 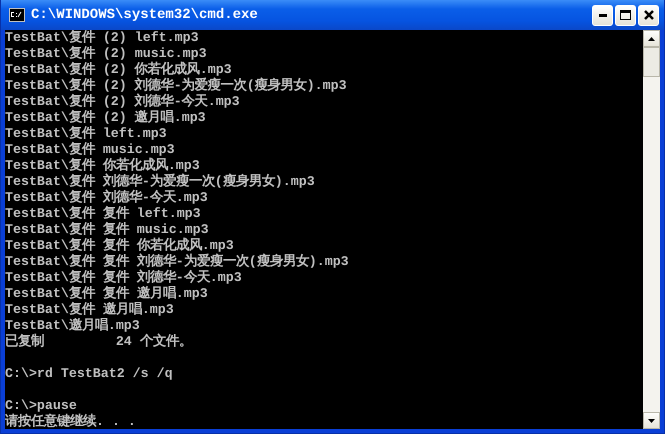 I want to click on close-button, so click(x=648, y=15).